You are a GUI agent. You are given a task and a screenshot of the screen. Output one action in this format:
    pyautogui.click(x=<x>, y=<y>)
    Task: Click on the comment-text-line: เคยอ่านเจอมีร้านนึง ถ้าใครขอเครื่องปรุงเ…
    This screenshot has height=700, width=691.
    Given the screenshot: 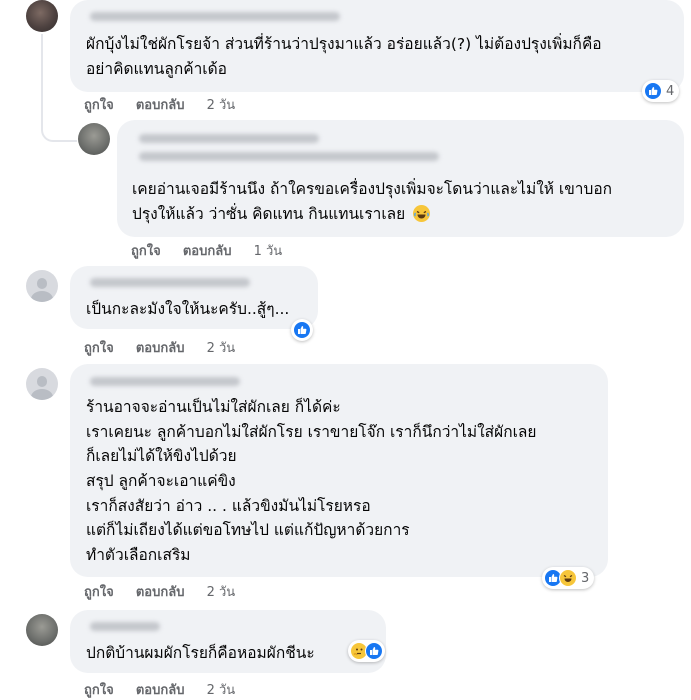 What is the action you would take?
    pyautogui.click(x=372, y=189)
    